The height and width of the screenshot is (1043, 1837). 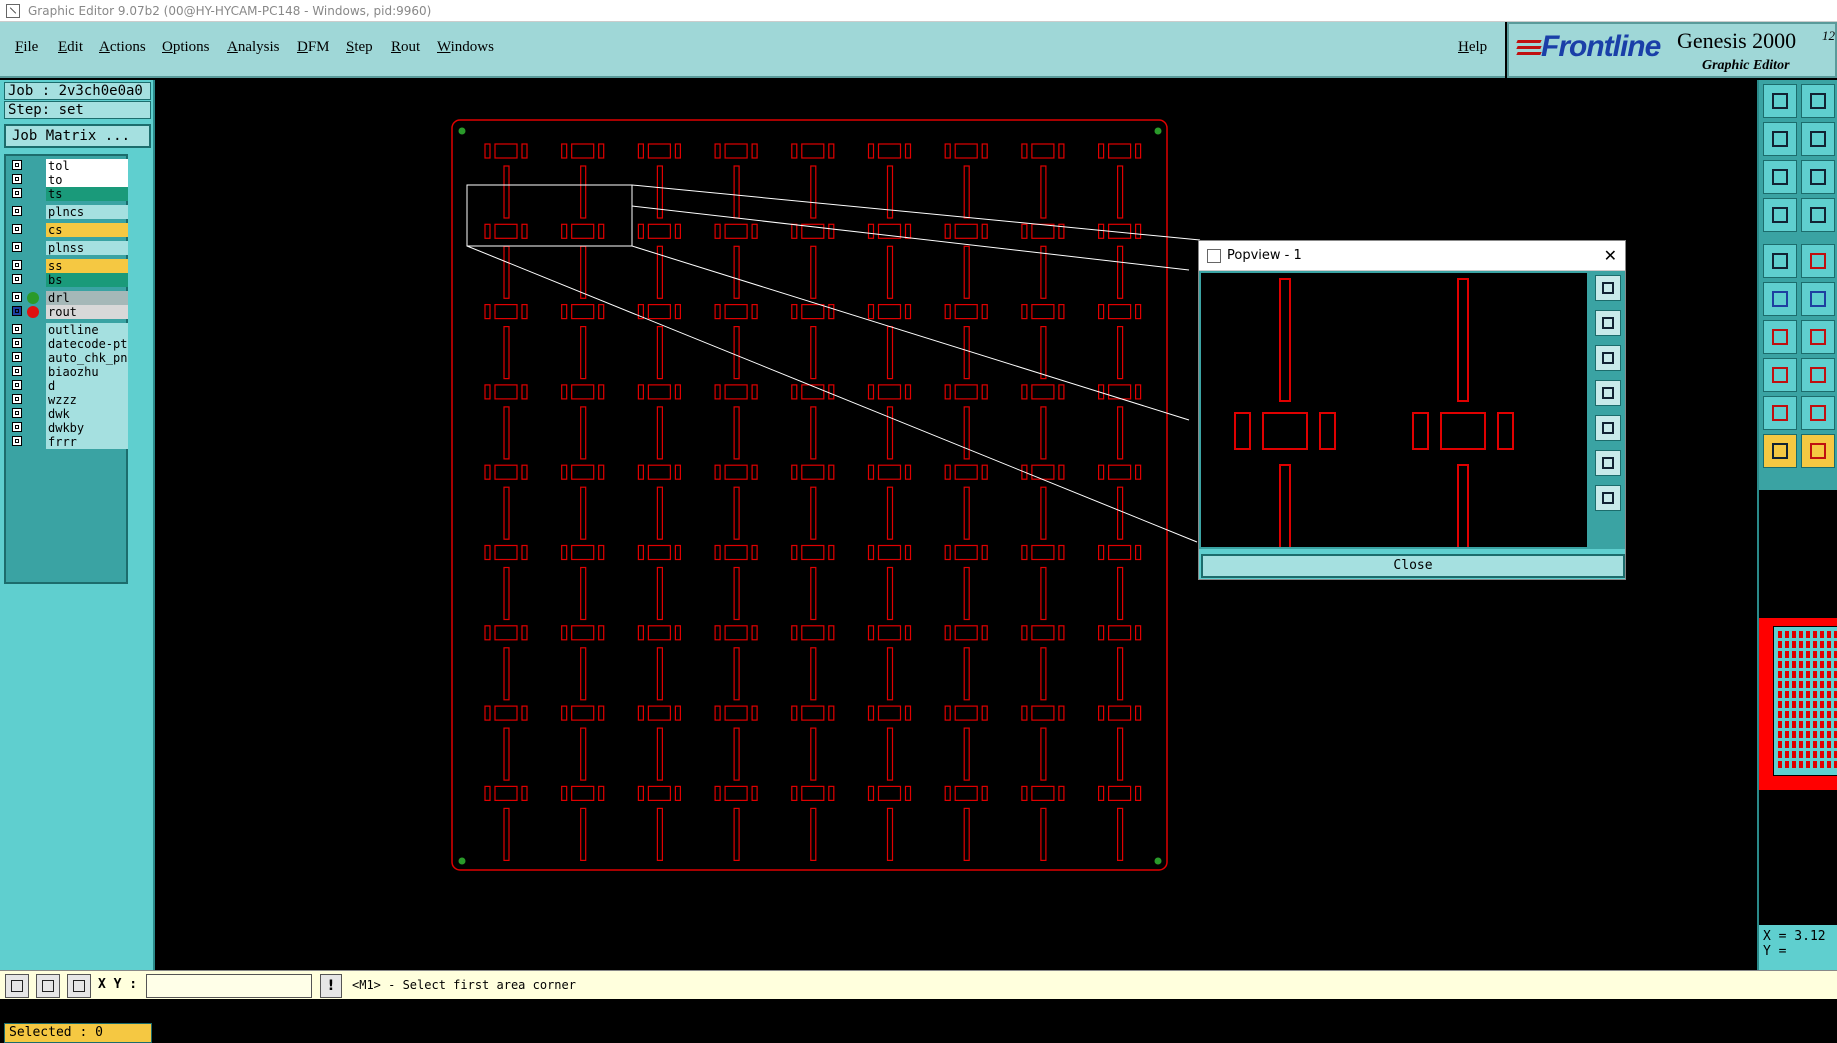 What do you see at coordinates (1780, 375) in the screenshot?
I see `pad-icon` at bounding box center [1780, 375].